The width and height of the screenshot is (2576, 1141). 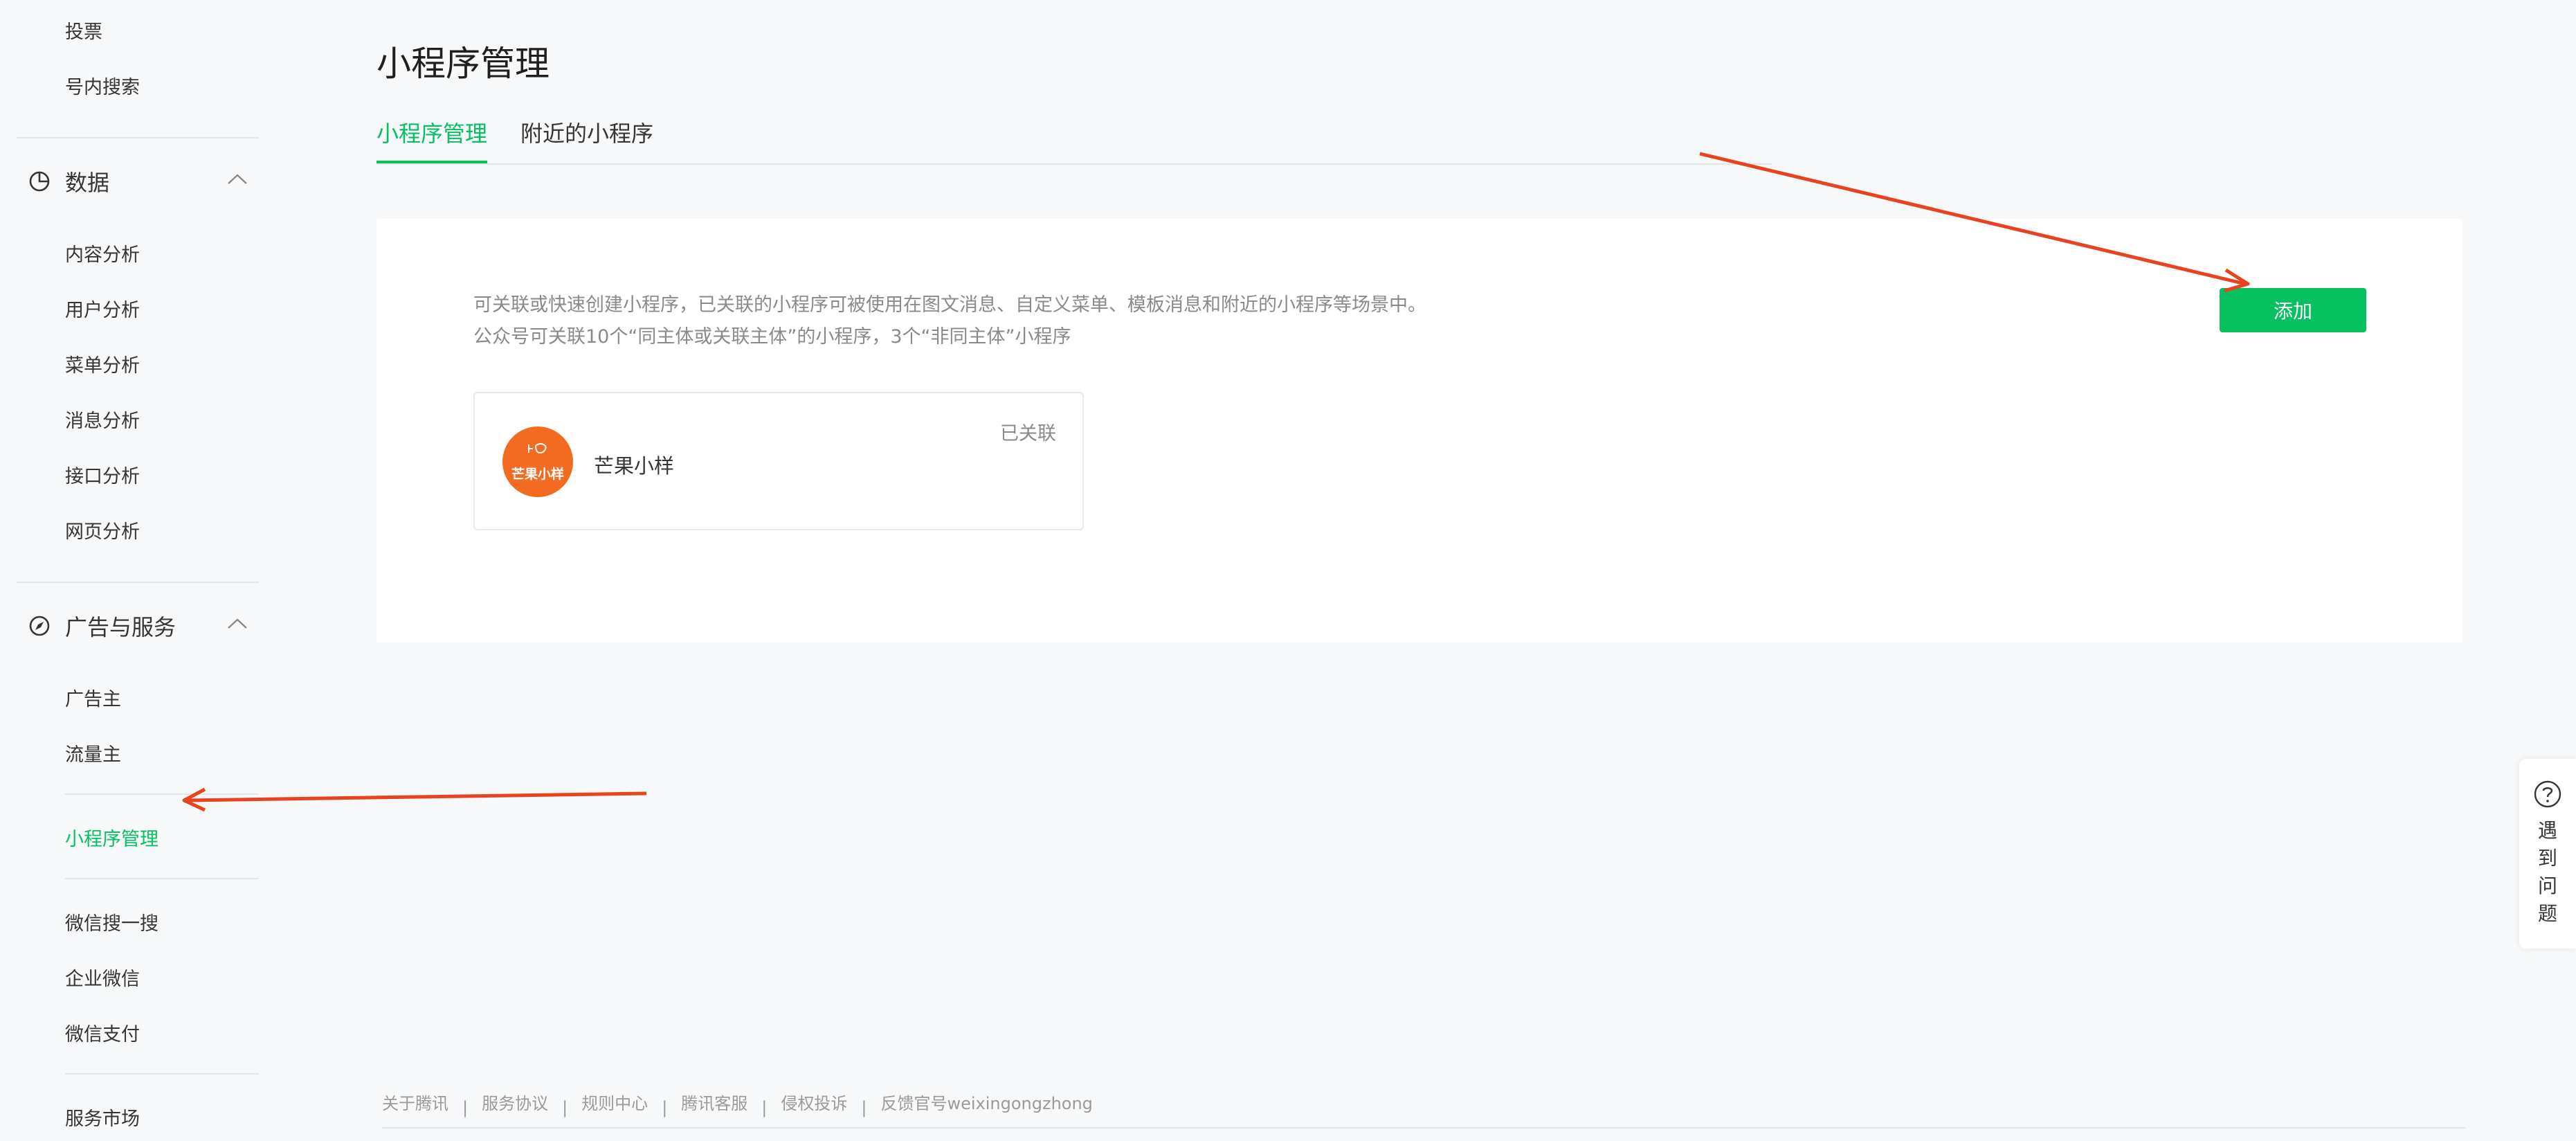 What do you see at coordinates (39, 626) in the screenshot?
I see `compass-icon` at bounding box center [39, 626].